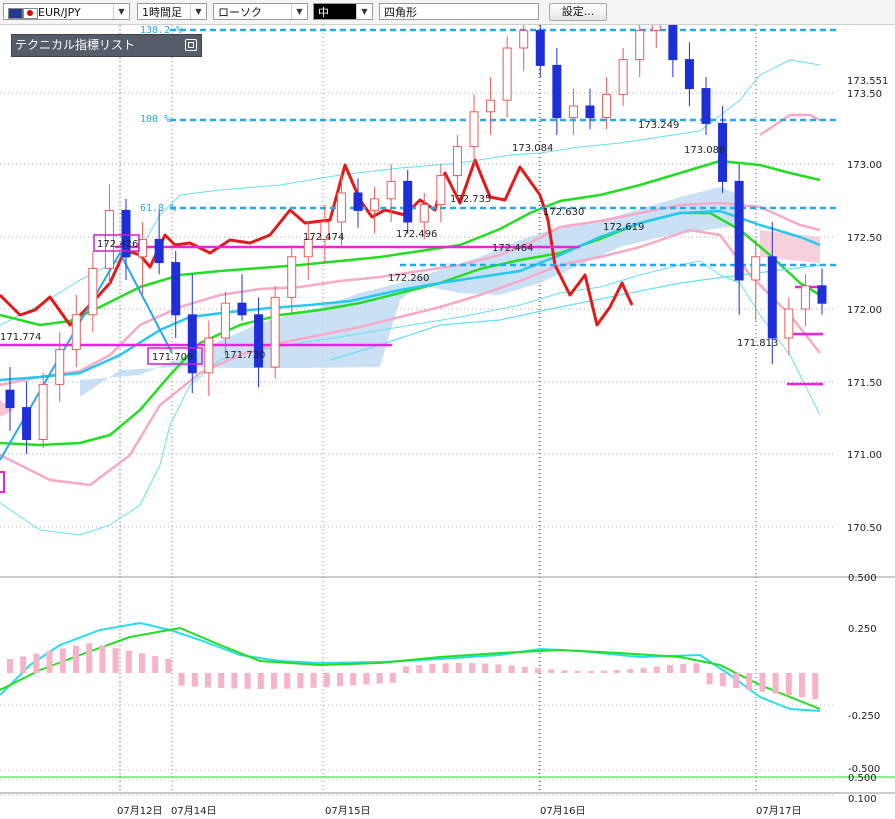 The width and height of the screenshot is (895, 819). I want to click on jp-flag-icon, so click(30, 13).